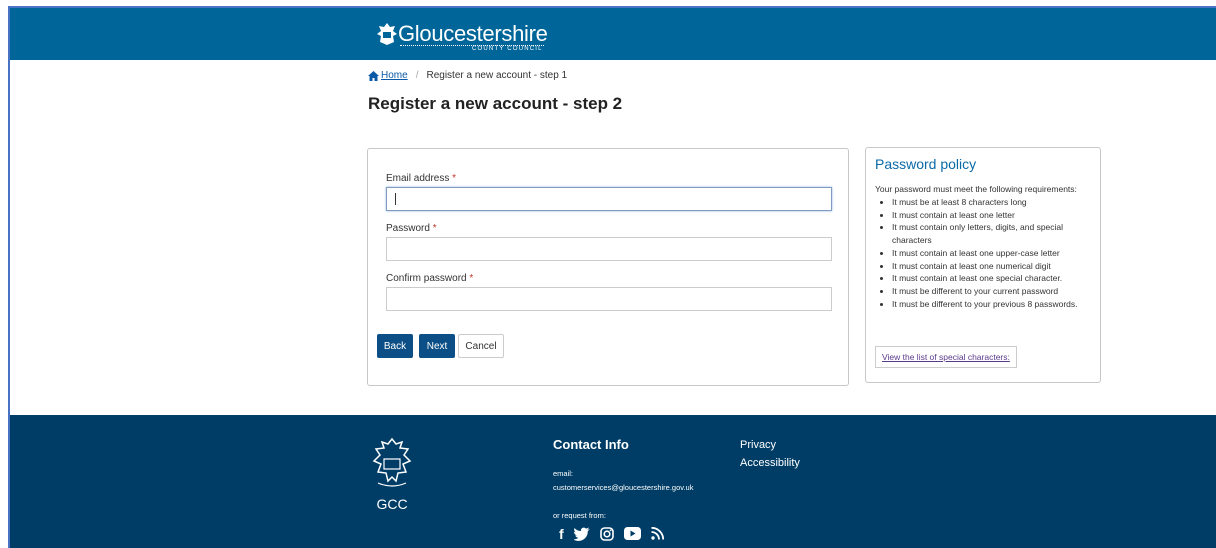 The image size is (1216, 548). What do you see at coordinates (473, 33) in the screenshot?
I see `logo-wordmark: Gloucestershire` at bounding box center [473, 33].